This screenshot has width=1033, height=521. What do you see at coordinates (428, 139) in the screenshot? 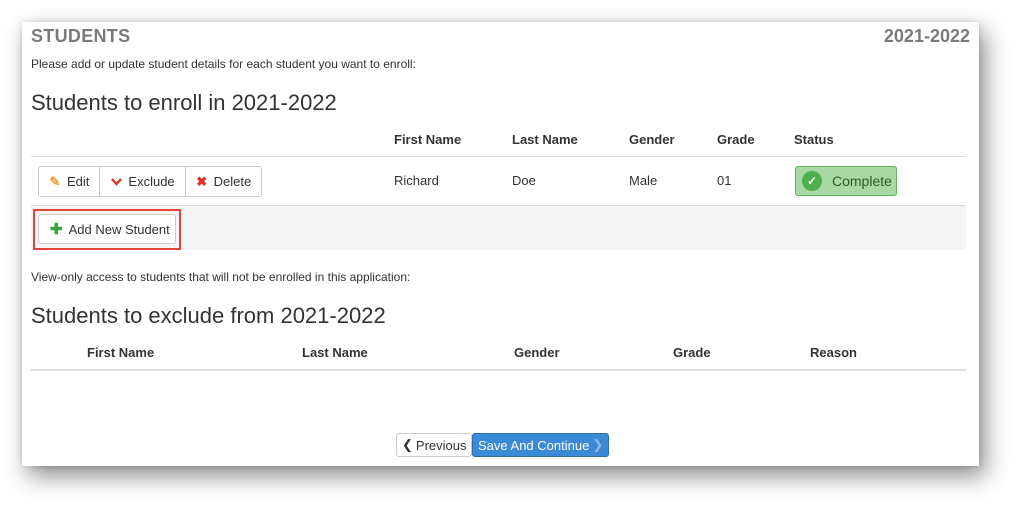
I see `col-first-name: First Name` at bounding box center [428, 139].